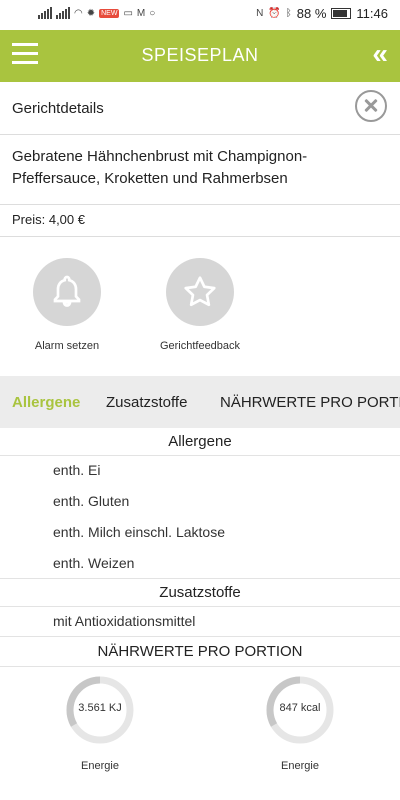 This screenshot has width=400, height=800. What do you see at coordinates (141, 13) in the screenshot?
I see `mail-icon: M` at bounding box center [141, 13].